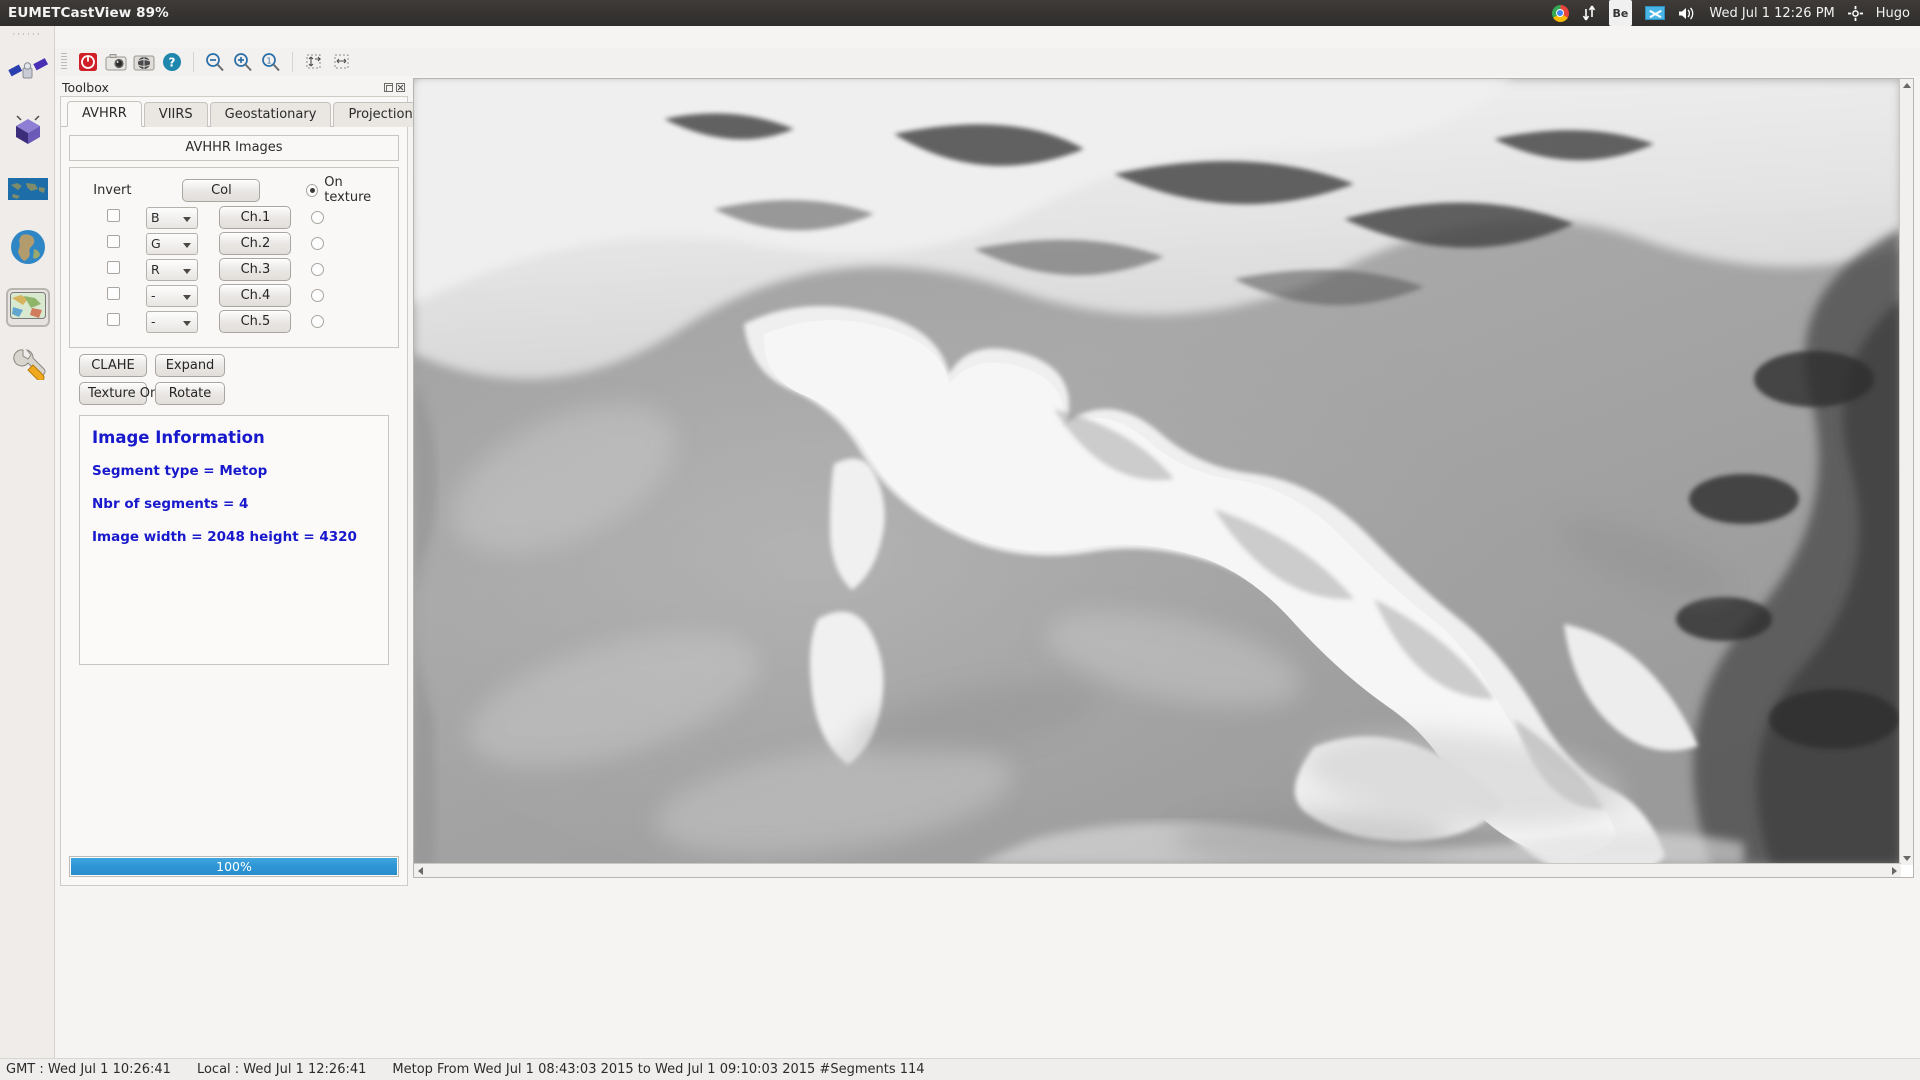 The width and height of the screenshot is (1920, 1080). What do you see at coordinates (172, 295) in the screenshot?
I see `color-select-ch4: -` at bounding box center [172, 295].